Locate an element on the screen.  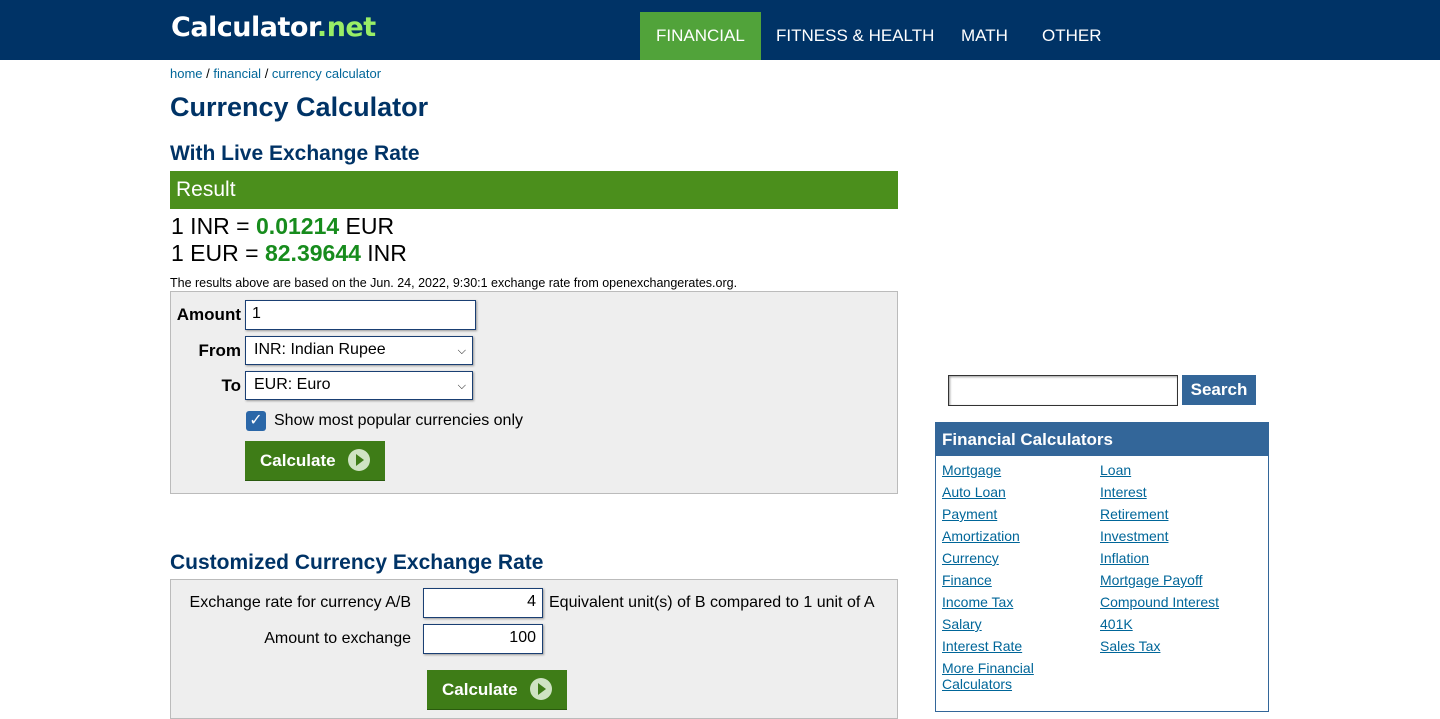
nav-other: OTHER is located at coordinates (1072, 36).